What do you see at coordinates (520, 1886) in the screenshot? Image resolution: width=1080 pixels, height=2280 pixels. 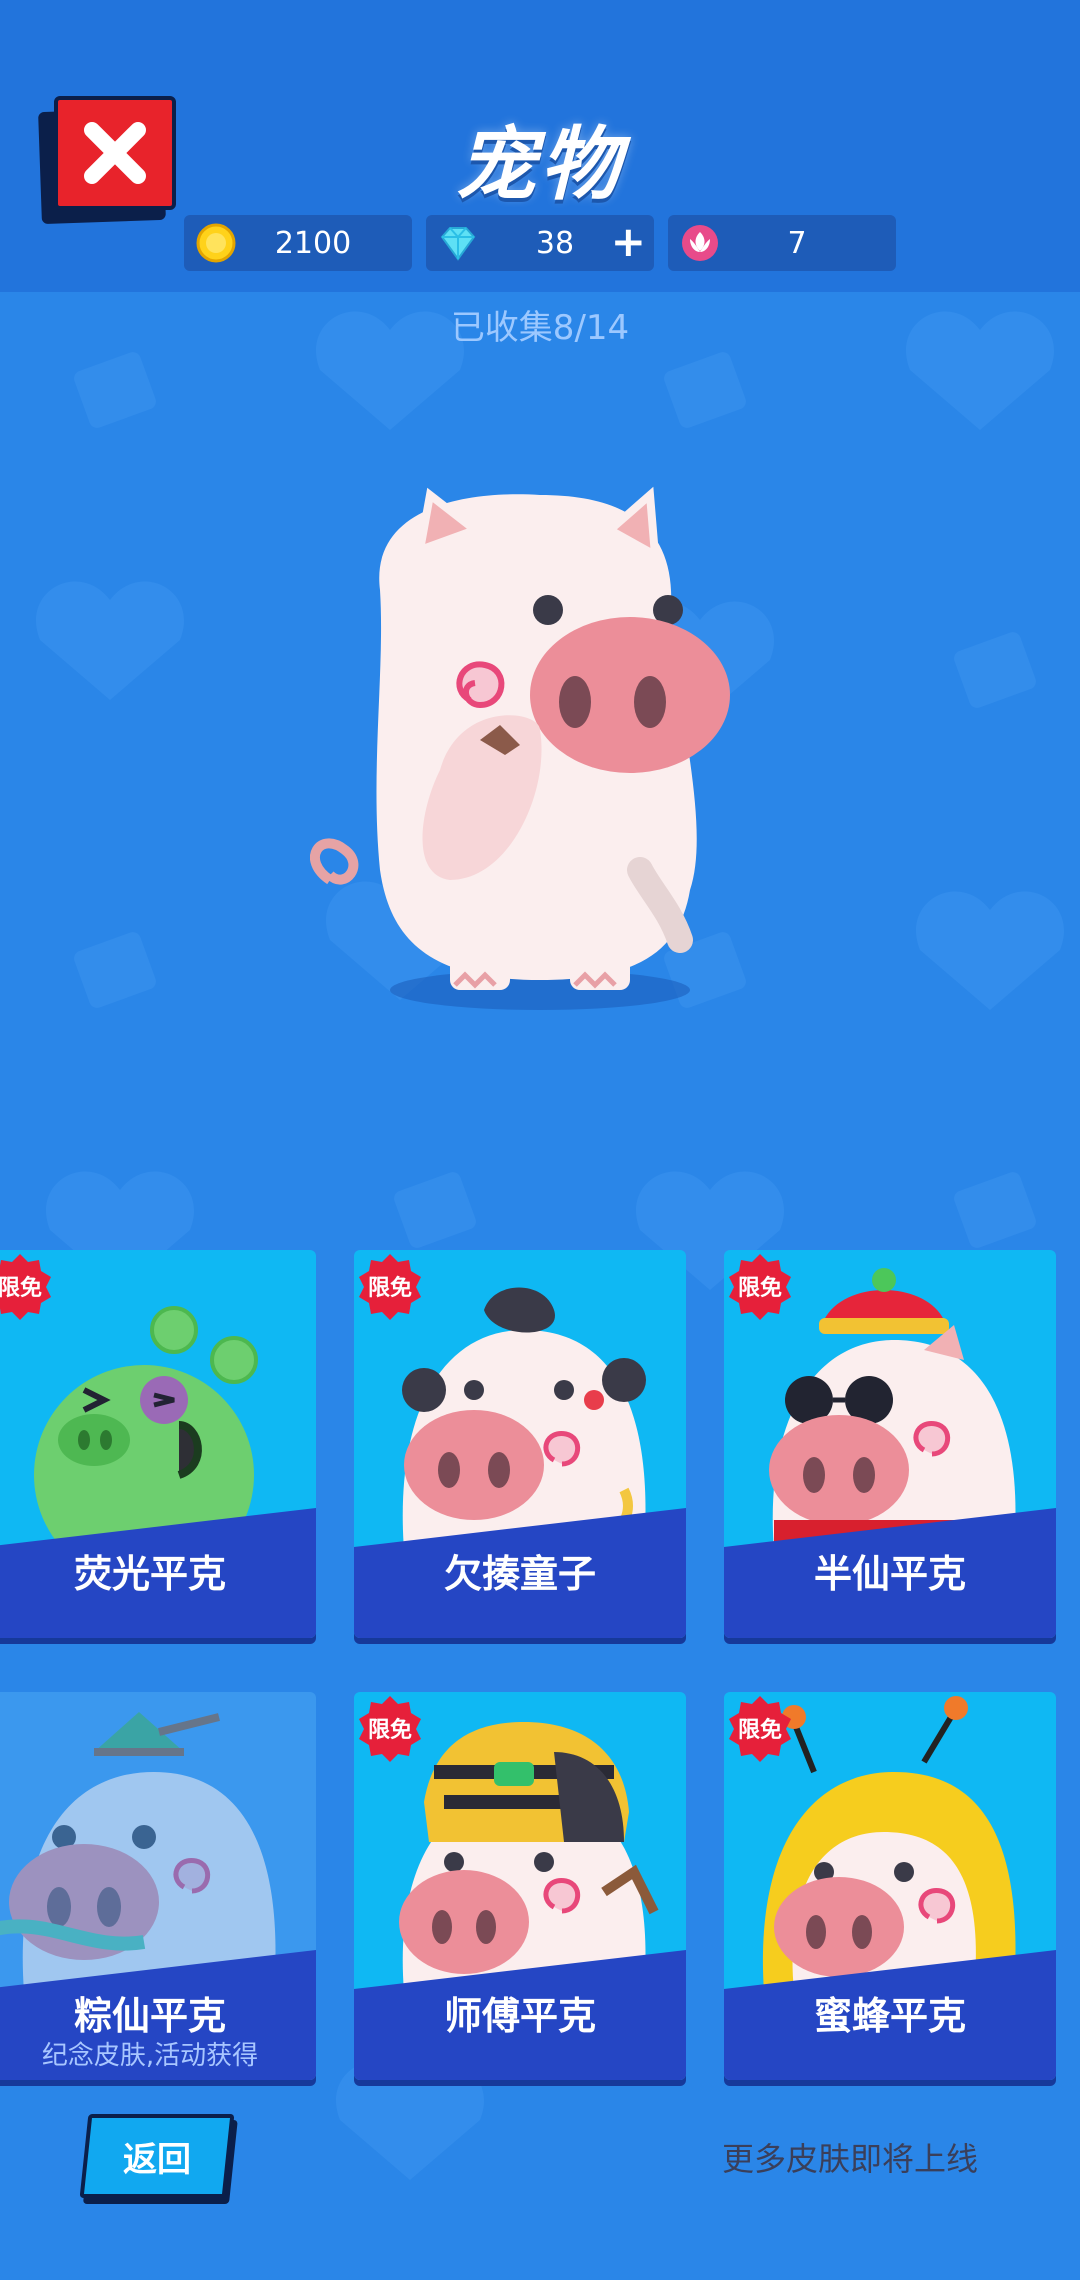 I see `skin-card: 师傅平克 限免` at bounding box center [520, 1886].